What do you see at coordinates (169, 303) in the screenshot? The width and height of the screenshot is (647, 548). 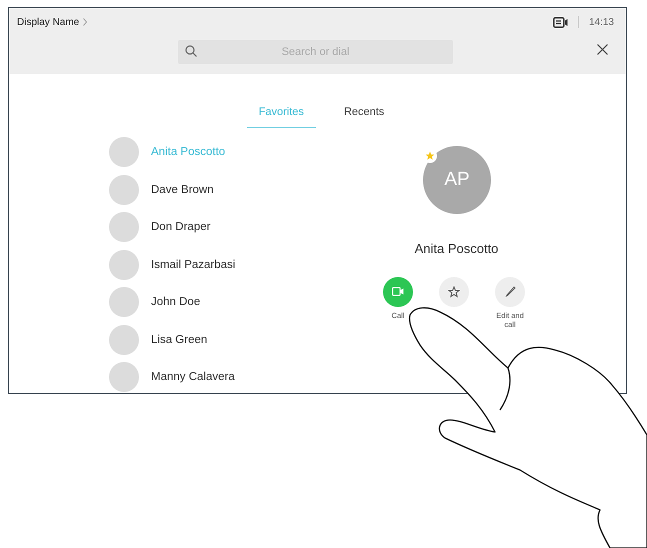 I see `contact-name: John Doe` at bounding box center [169, 303].